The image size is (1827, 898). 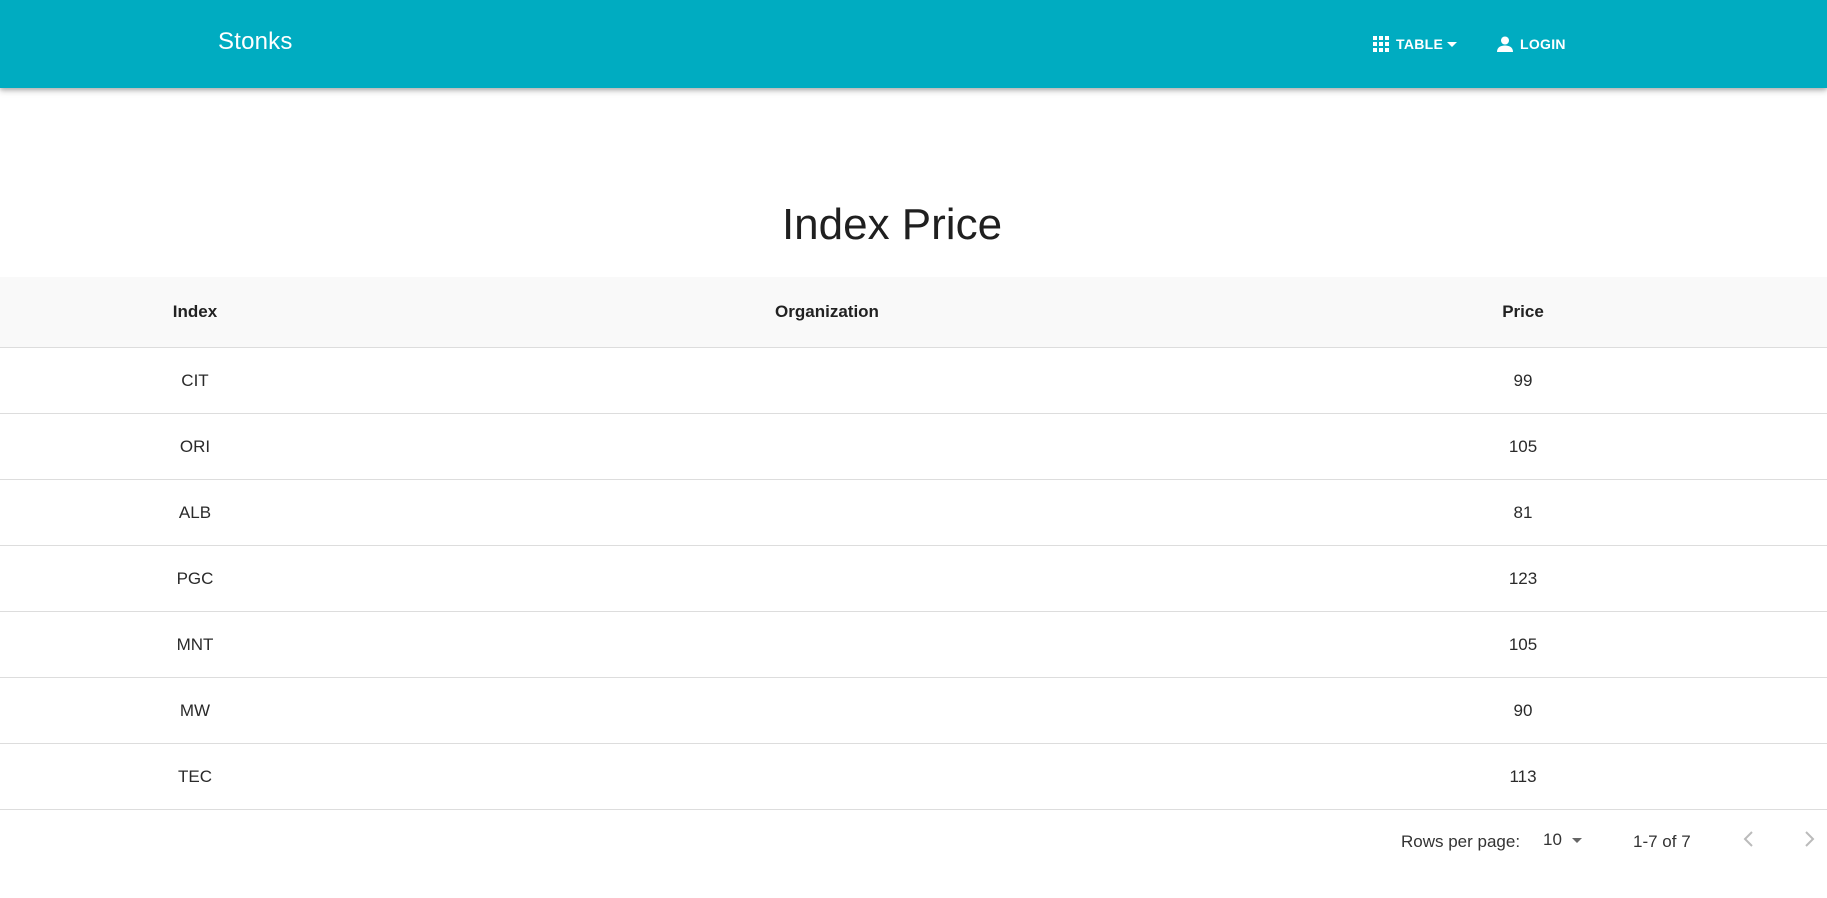 I want to click on login-button: LOGIN, so click(x=1531, y=44).